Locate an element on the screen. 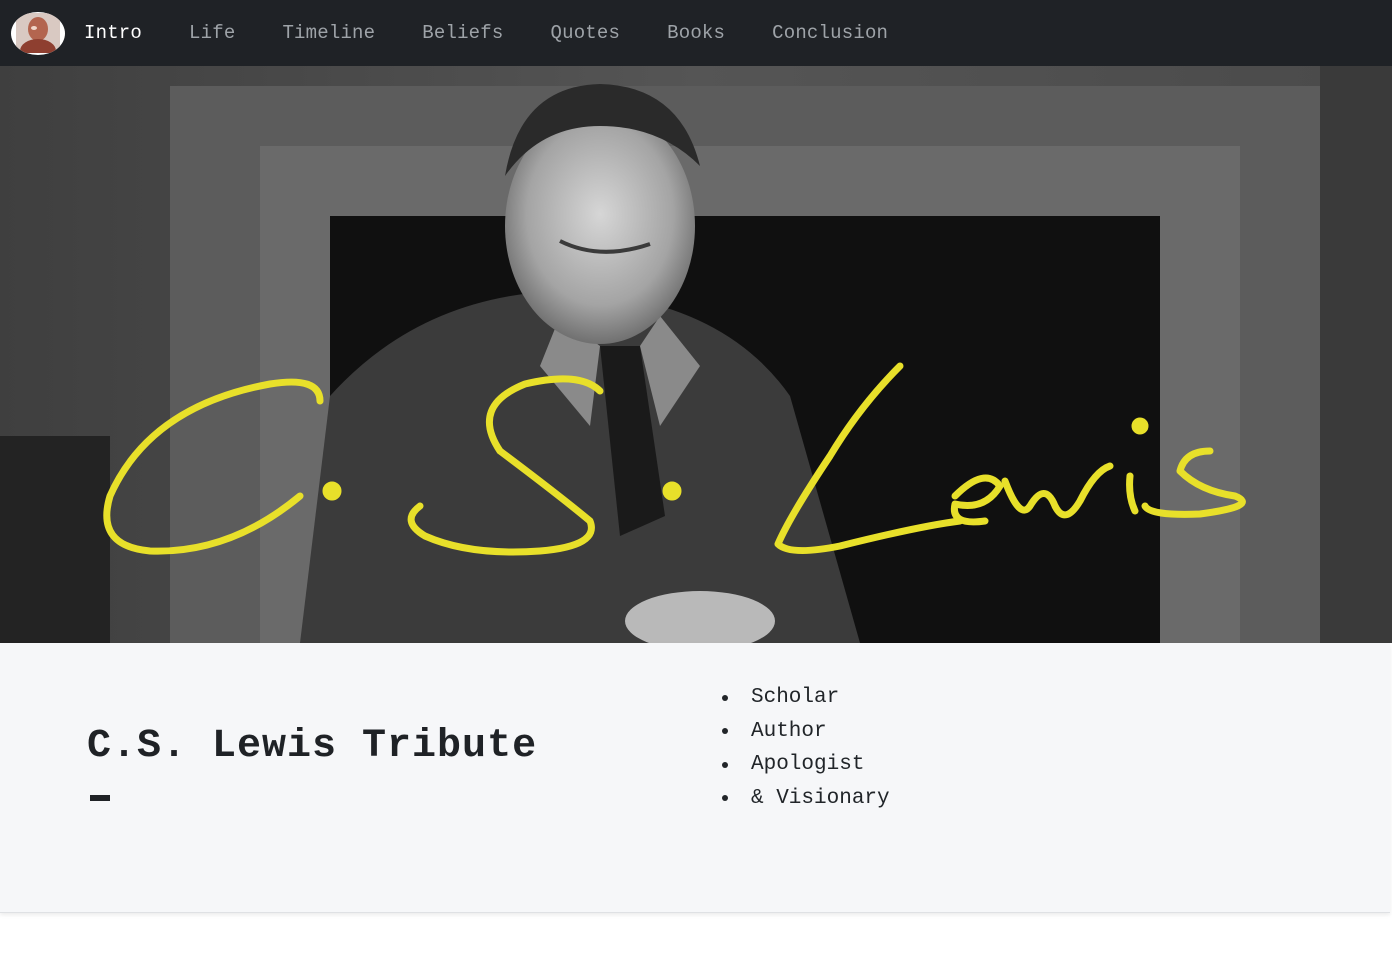 The height and width of the screenshot is (957, 1392). portrait-avatar-icon is located at coordinates (38, 33).